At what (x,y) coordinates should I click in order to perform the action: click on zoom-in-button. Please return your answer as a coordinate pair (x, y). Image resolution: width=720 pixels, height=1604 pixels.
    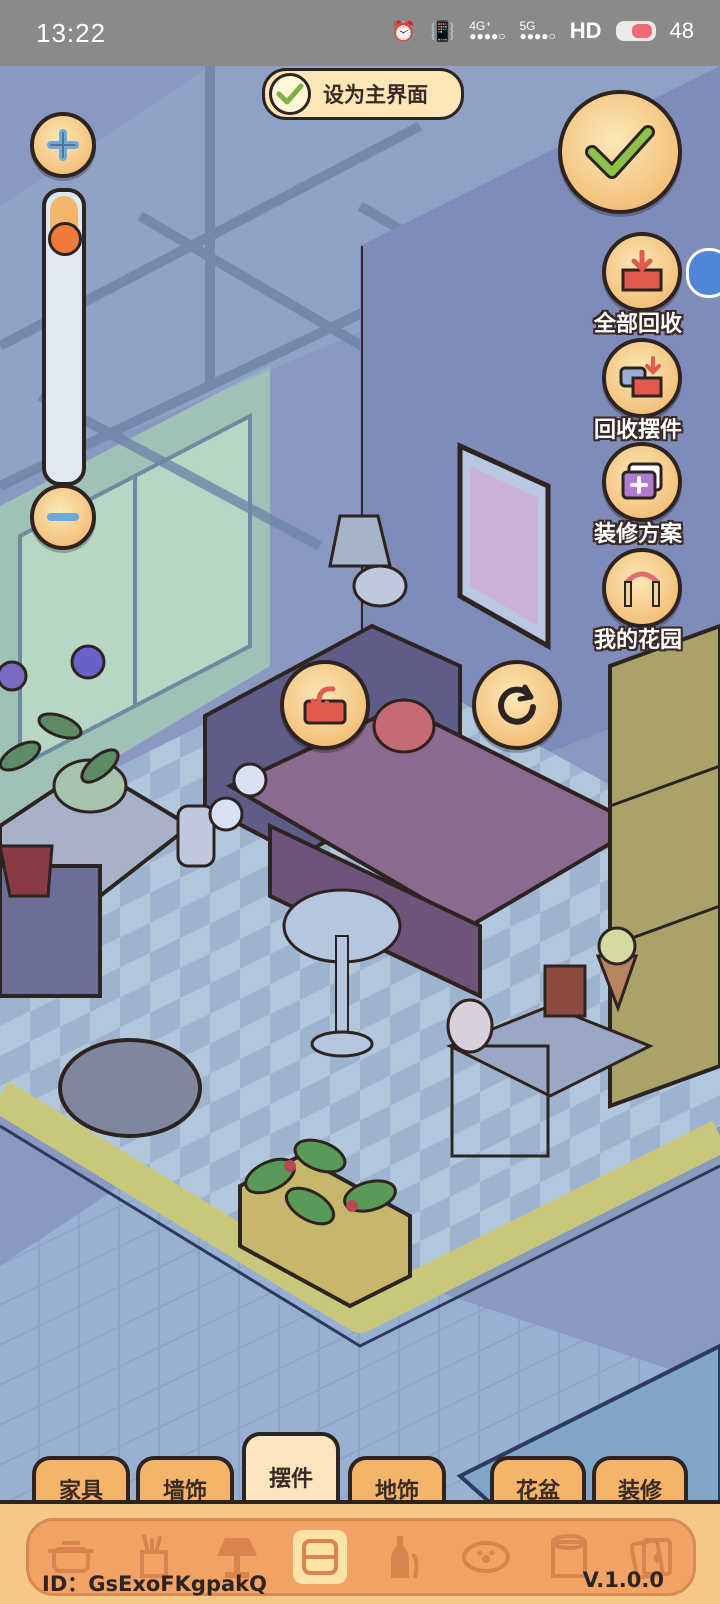
    Looking at the image, I should click on (63, 145).